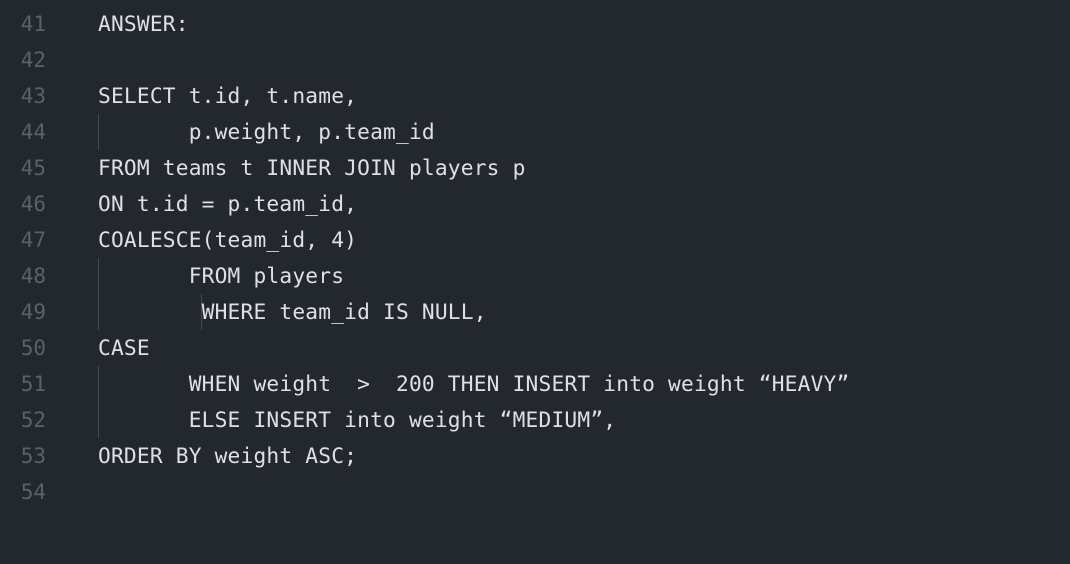 The image size is (1070, 564). Describe the element at coordinates (535, 312) in the screenshot. I see `code-line: 49 WHERE team_id IS NULL,` at that location.